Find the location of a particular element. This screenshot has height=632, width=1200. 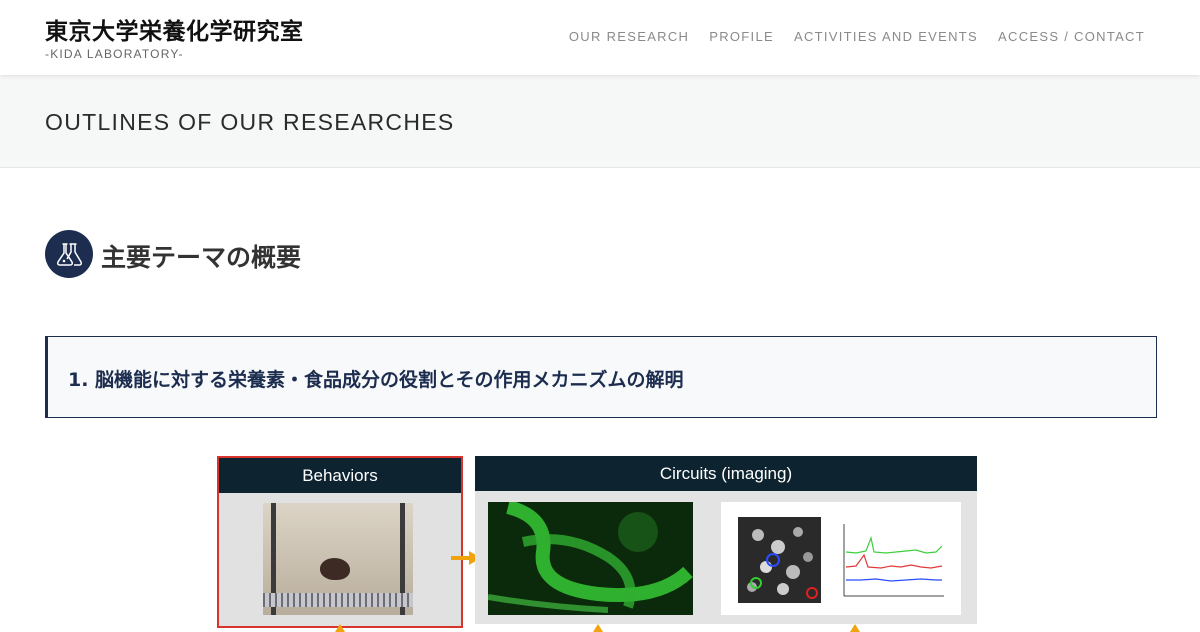

site-subtitle: -KIDA LABORATORY- is located at coordinates (114, 54).